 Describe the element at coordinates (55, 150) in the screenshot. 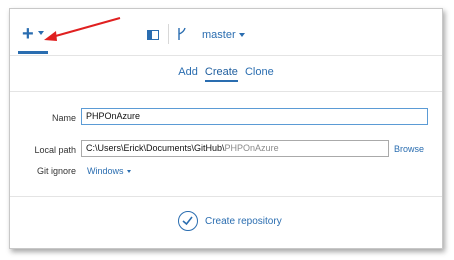

I see `local-path-label: Local path` at that location.